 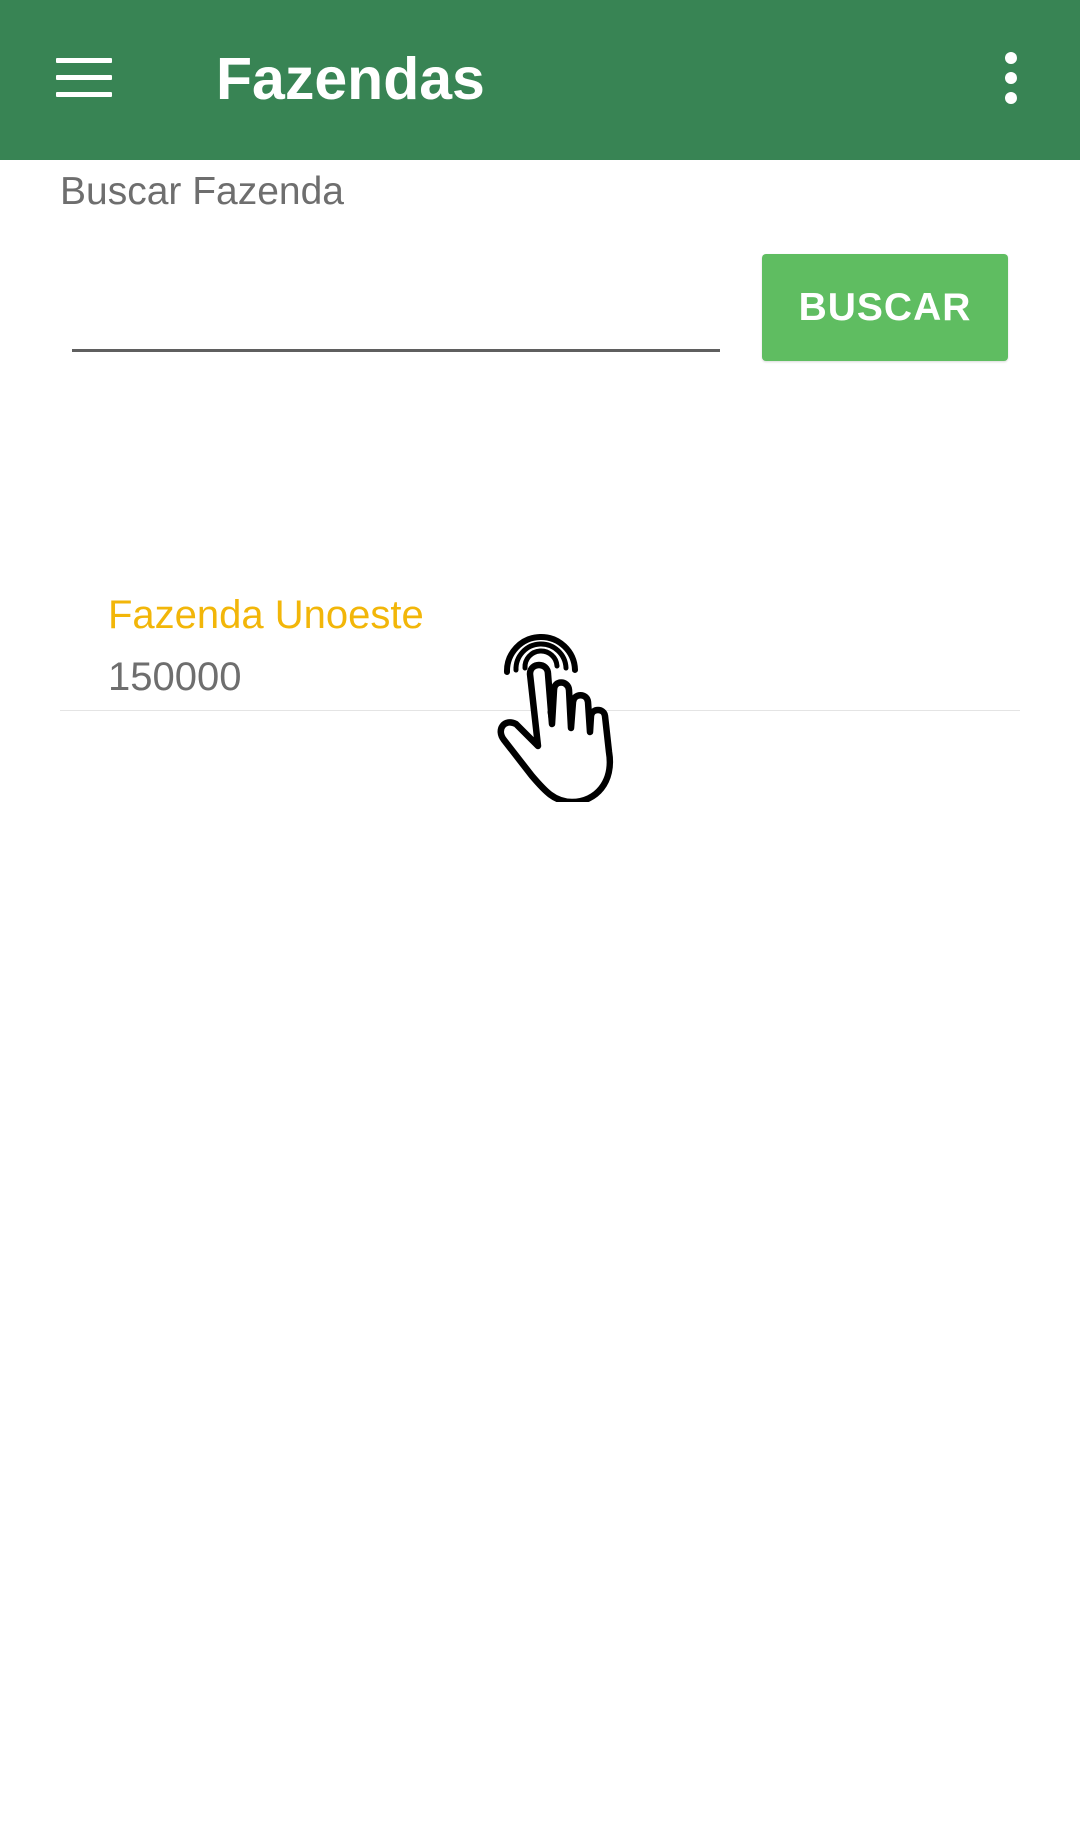 What do you see at coordinates (396, 326) in the screenshot?
I see `search-input` at bounding box center [396, 326].